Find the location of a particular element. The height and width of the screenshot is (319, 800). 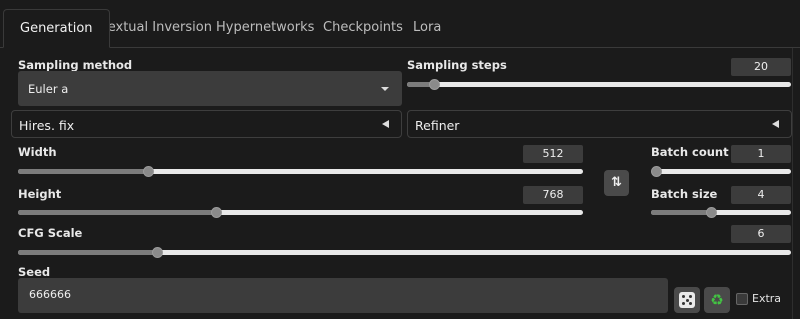

batch-size-slider is located at coordinates (721, 212).